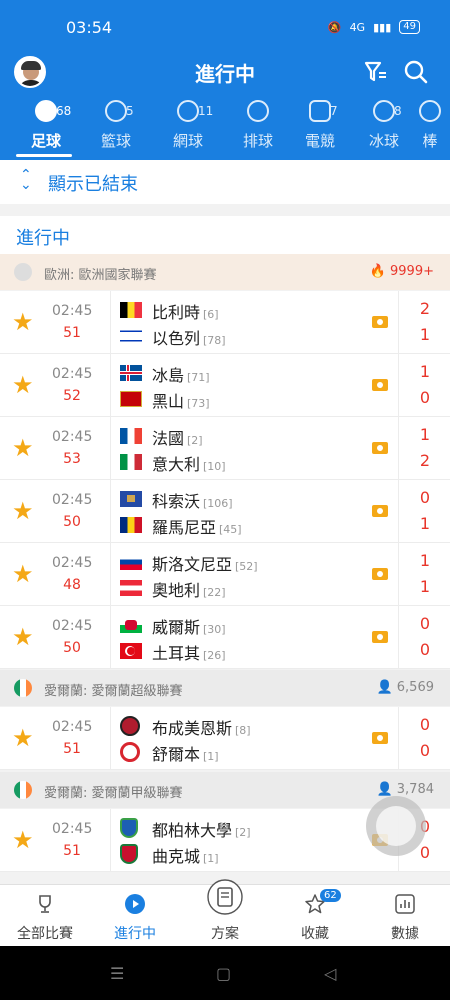 The image size is (450, 1000). Describe the element at coordinates (131, 399) in the screenshot. I see `montenegro-flag-icon` at that location.